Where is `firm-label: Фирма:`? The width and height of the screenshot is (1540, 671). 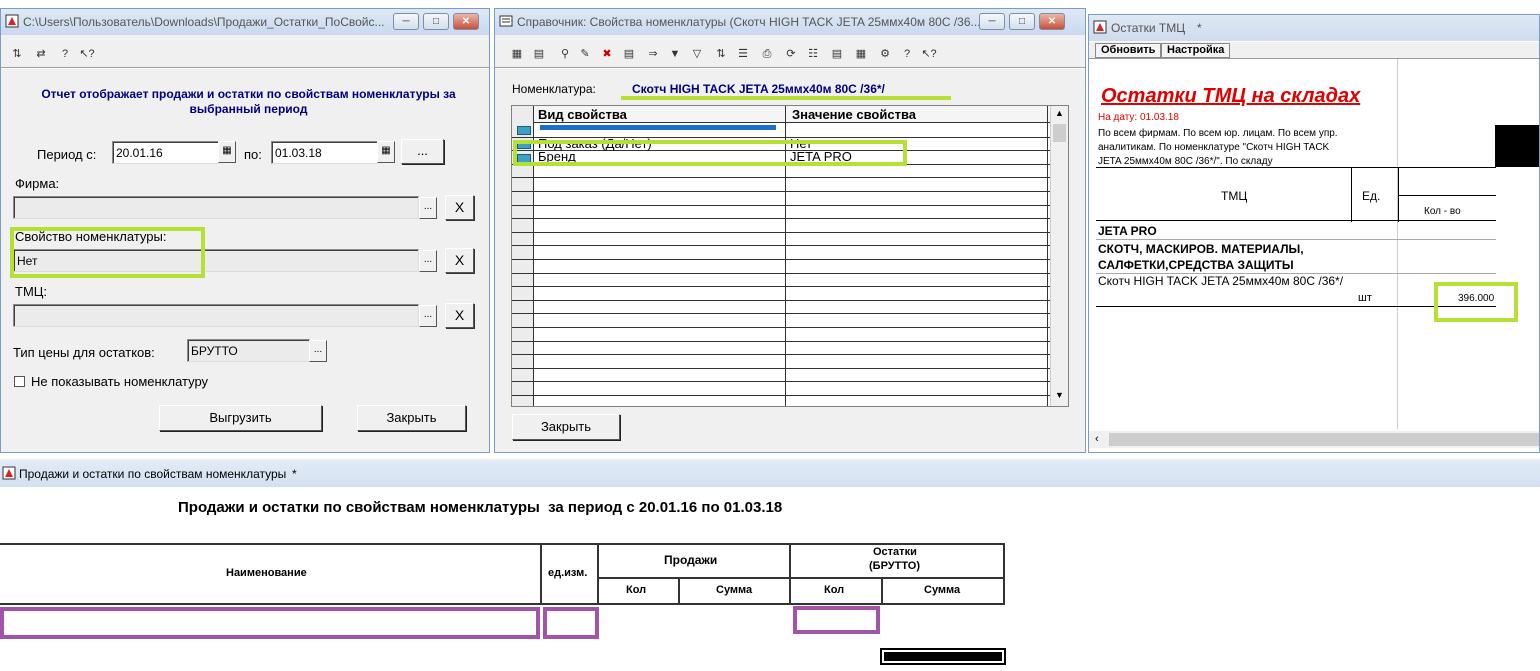 firm-label: Фирма: is located at coordinates (37, 183).